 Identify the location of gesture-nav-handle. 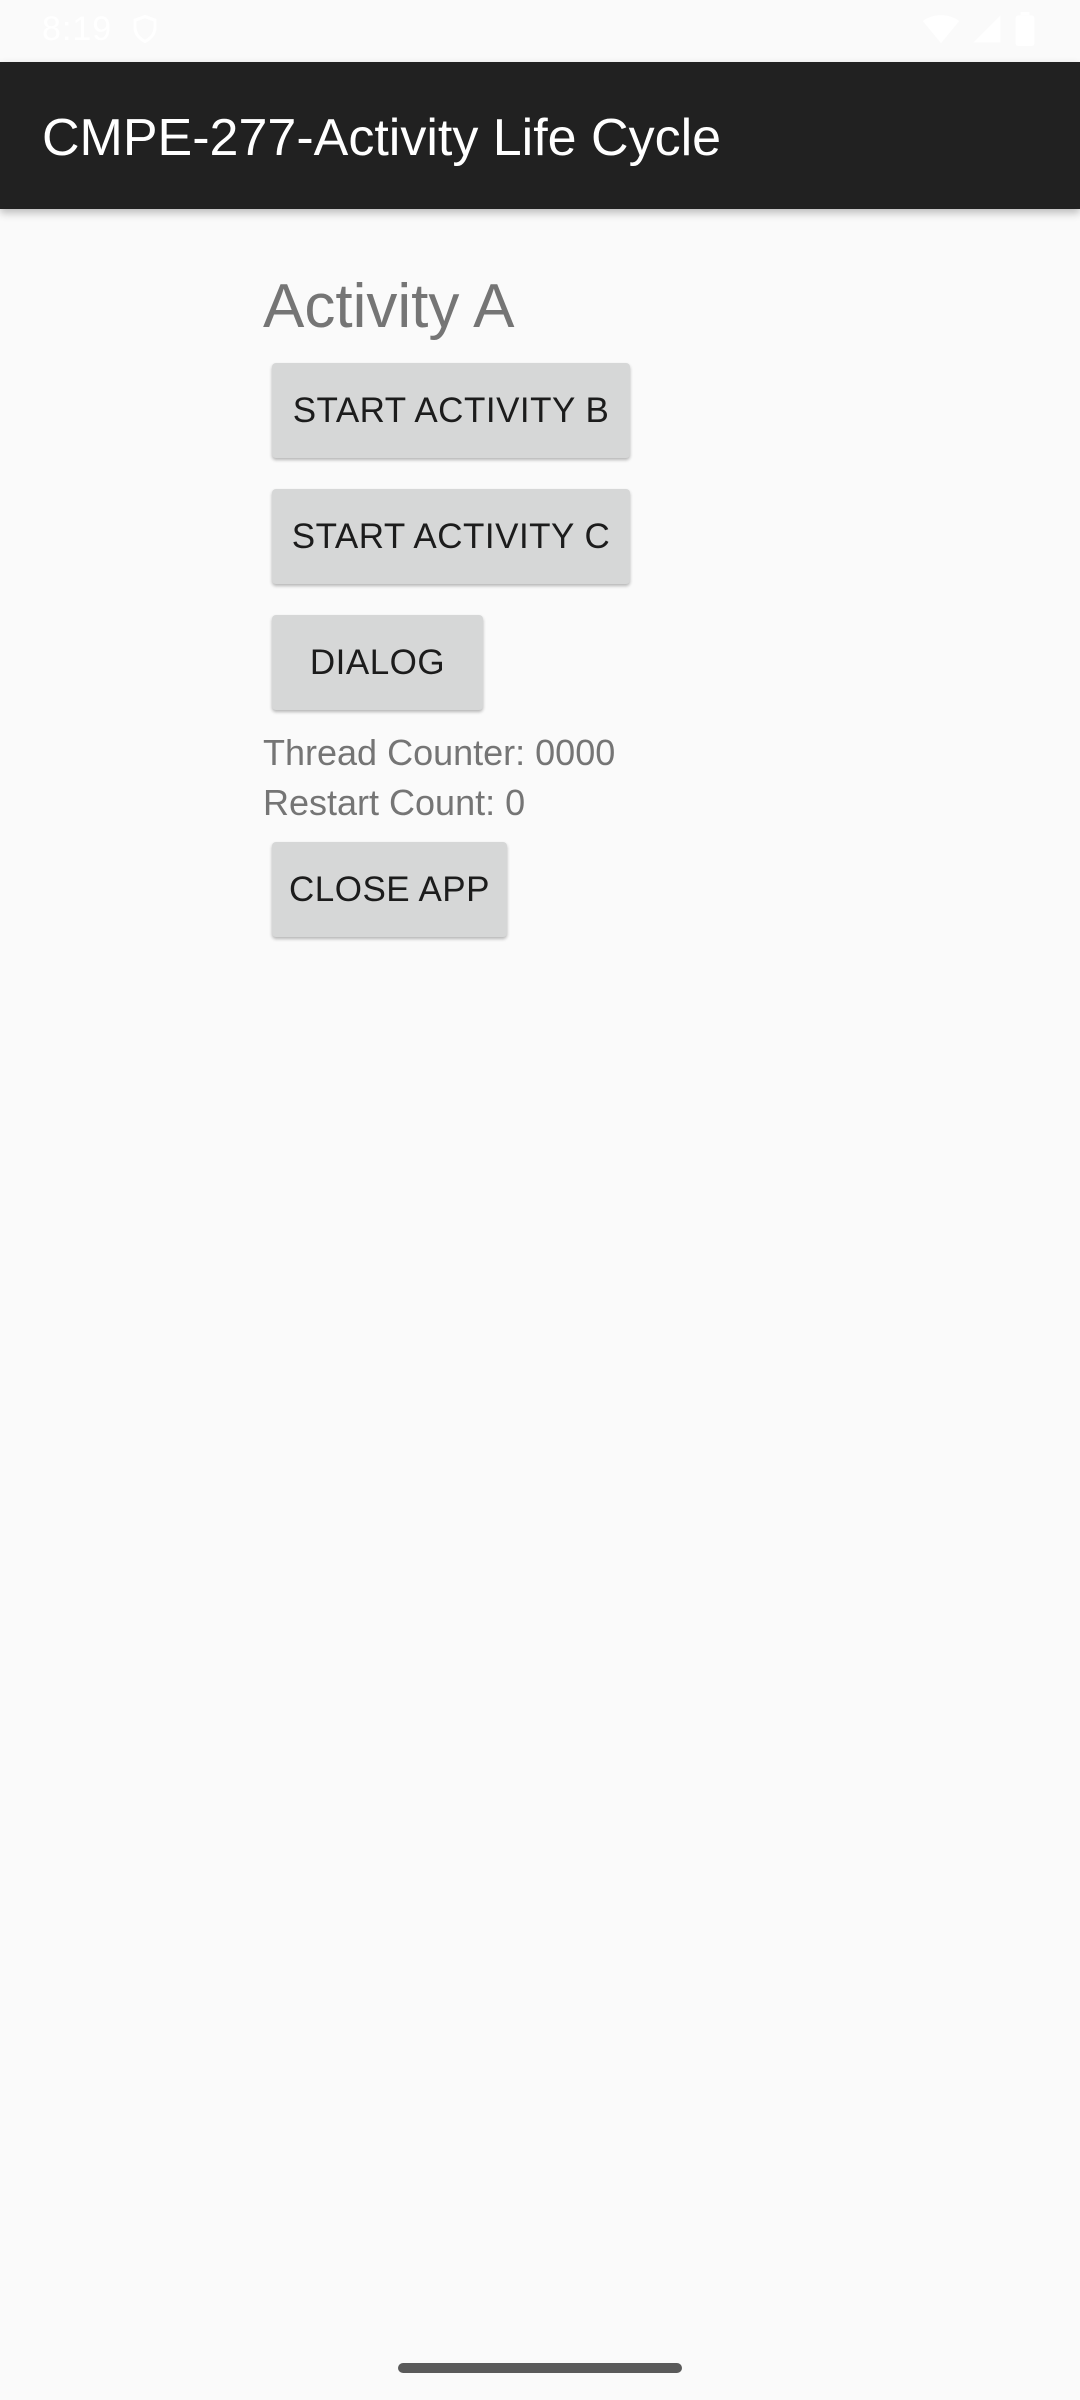
(540, 2368).